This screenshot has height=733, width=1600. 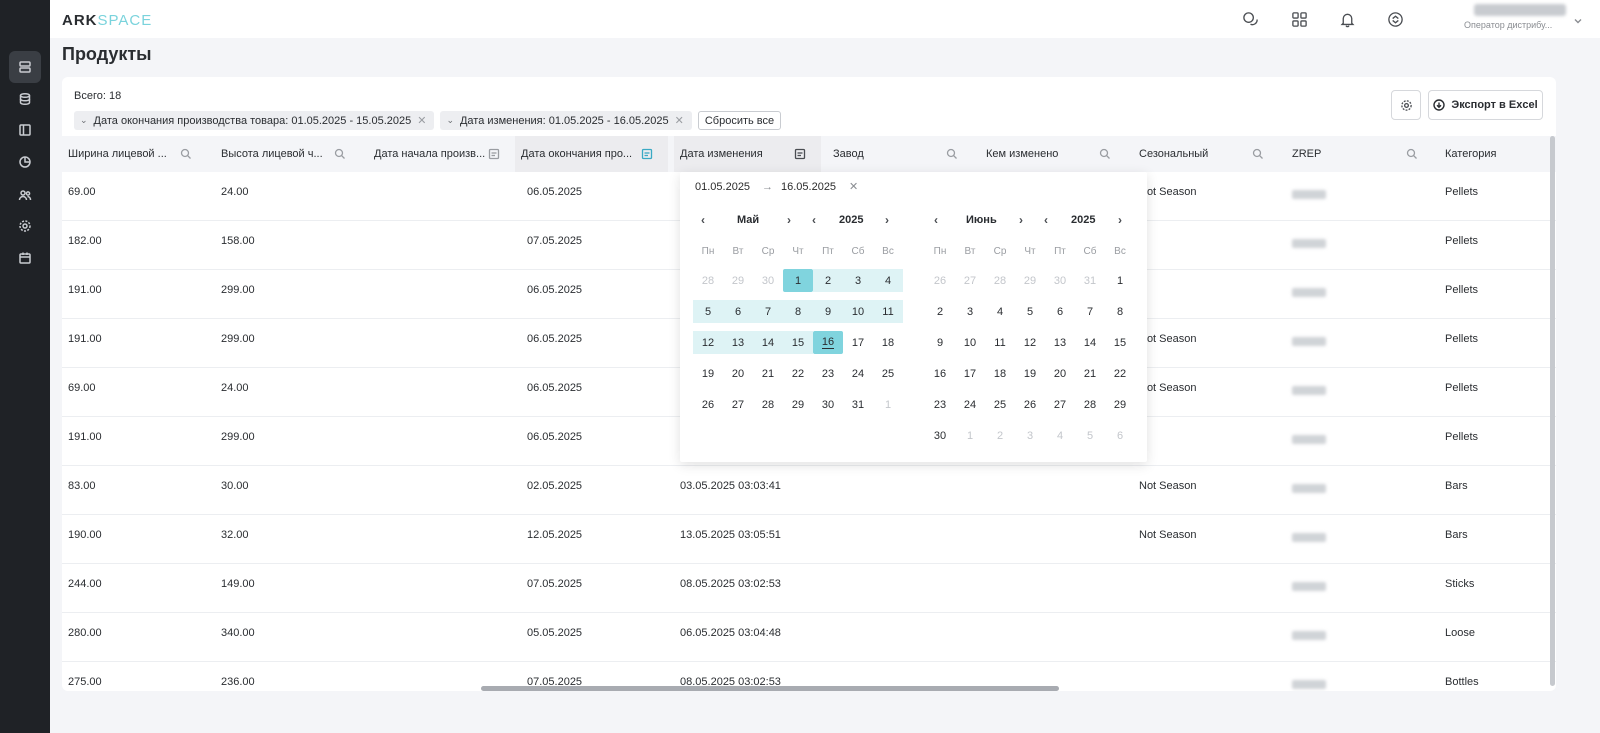 What do you see at coordinates (789, 220) in the screenshot?
I see `next-month-icon: ›` at bounding box center [789, 220].